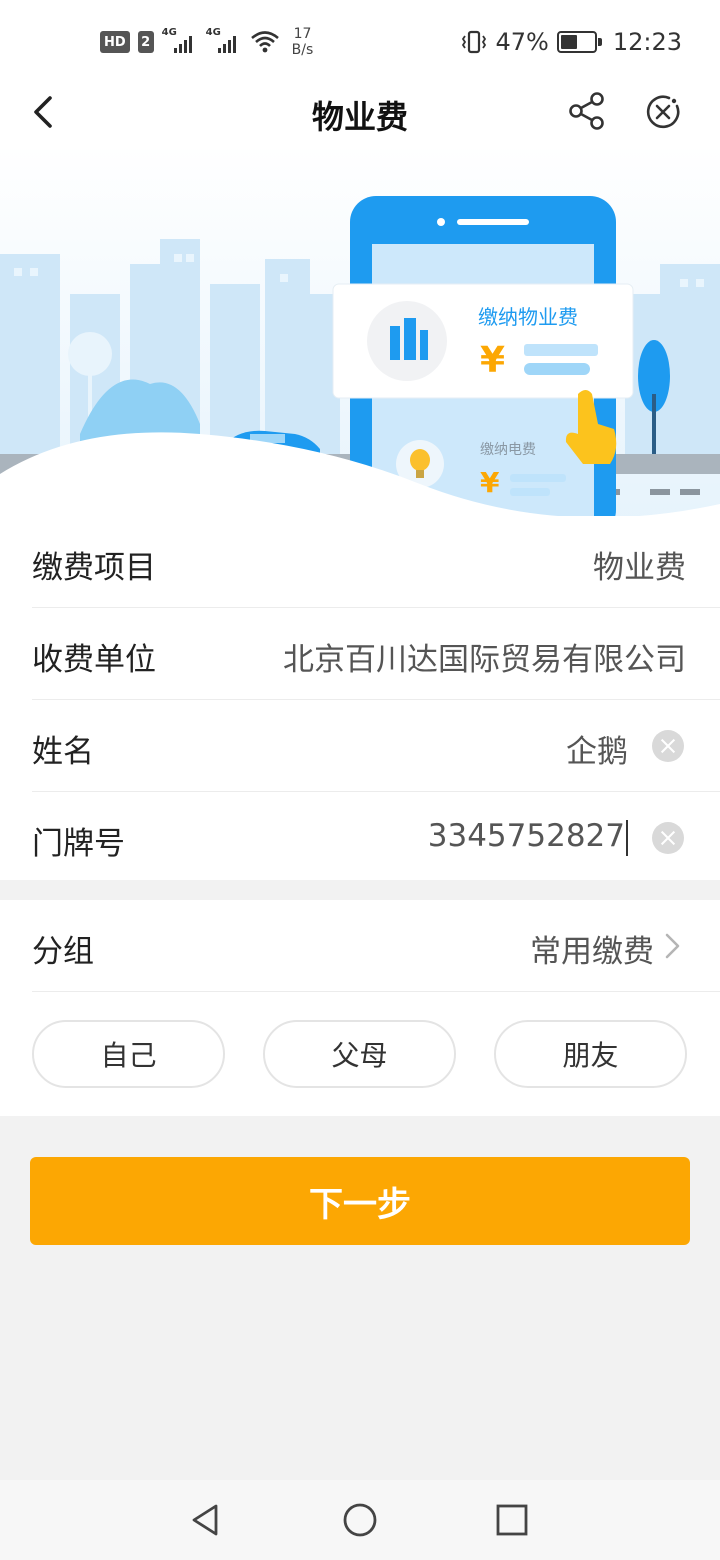 Image resolution: width=720 pixels, height=1560 pixels. What do you see at coordinates (376, 946) in the screenshot?
I see `group-row: 分组 常用缴费` at bounding box center [376, 946].